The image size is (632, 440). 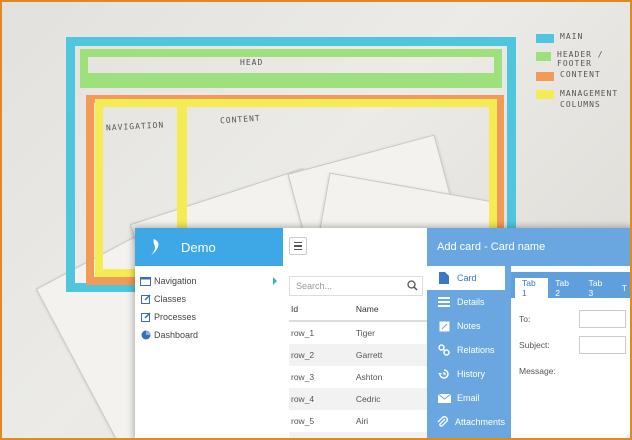 I want to click on menu-item-history: History, so click(x=466, y=374).